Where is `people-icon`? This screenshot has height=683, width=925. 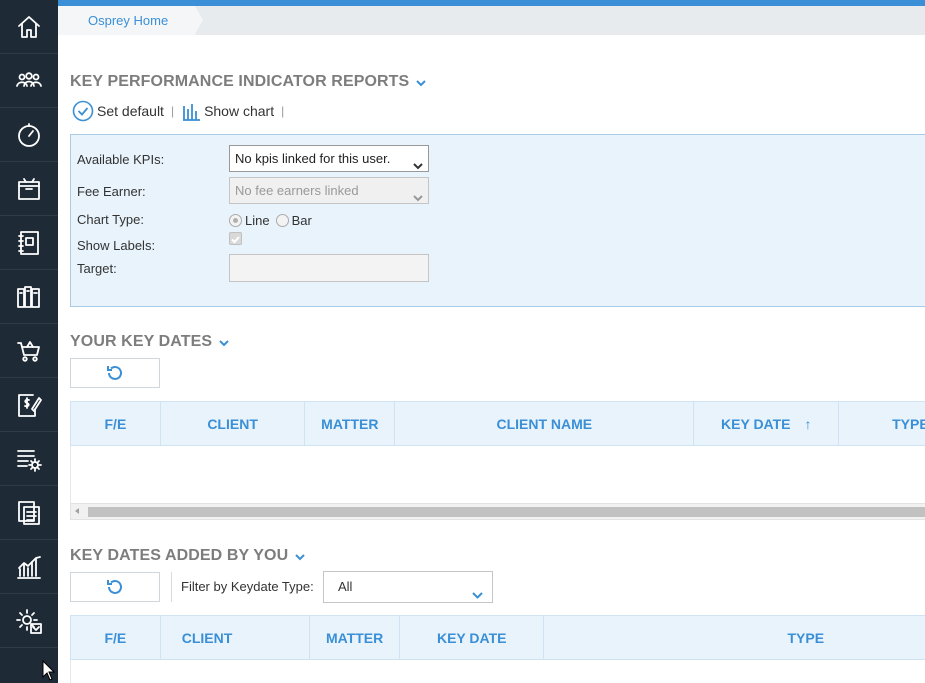 people-icon is located at coordinates (29, 79).